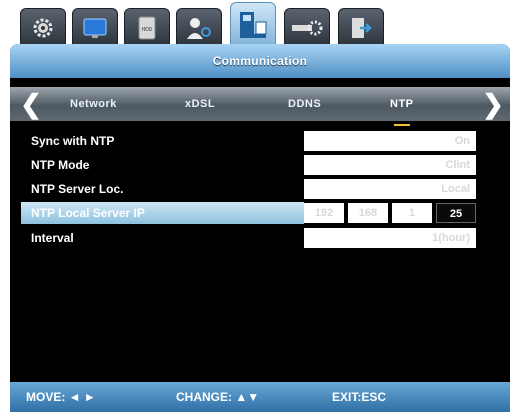 The height and width of the screenshot is (412, 510). Describe the element at coordinates (456, 213) in the screenshot. I see `ip-octet-4: 25` at that location.